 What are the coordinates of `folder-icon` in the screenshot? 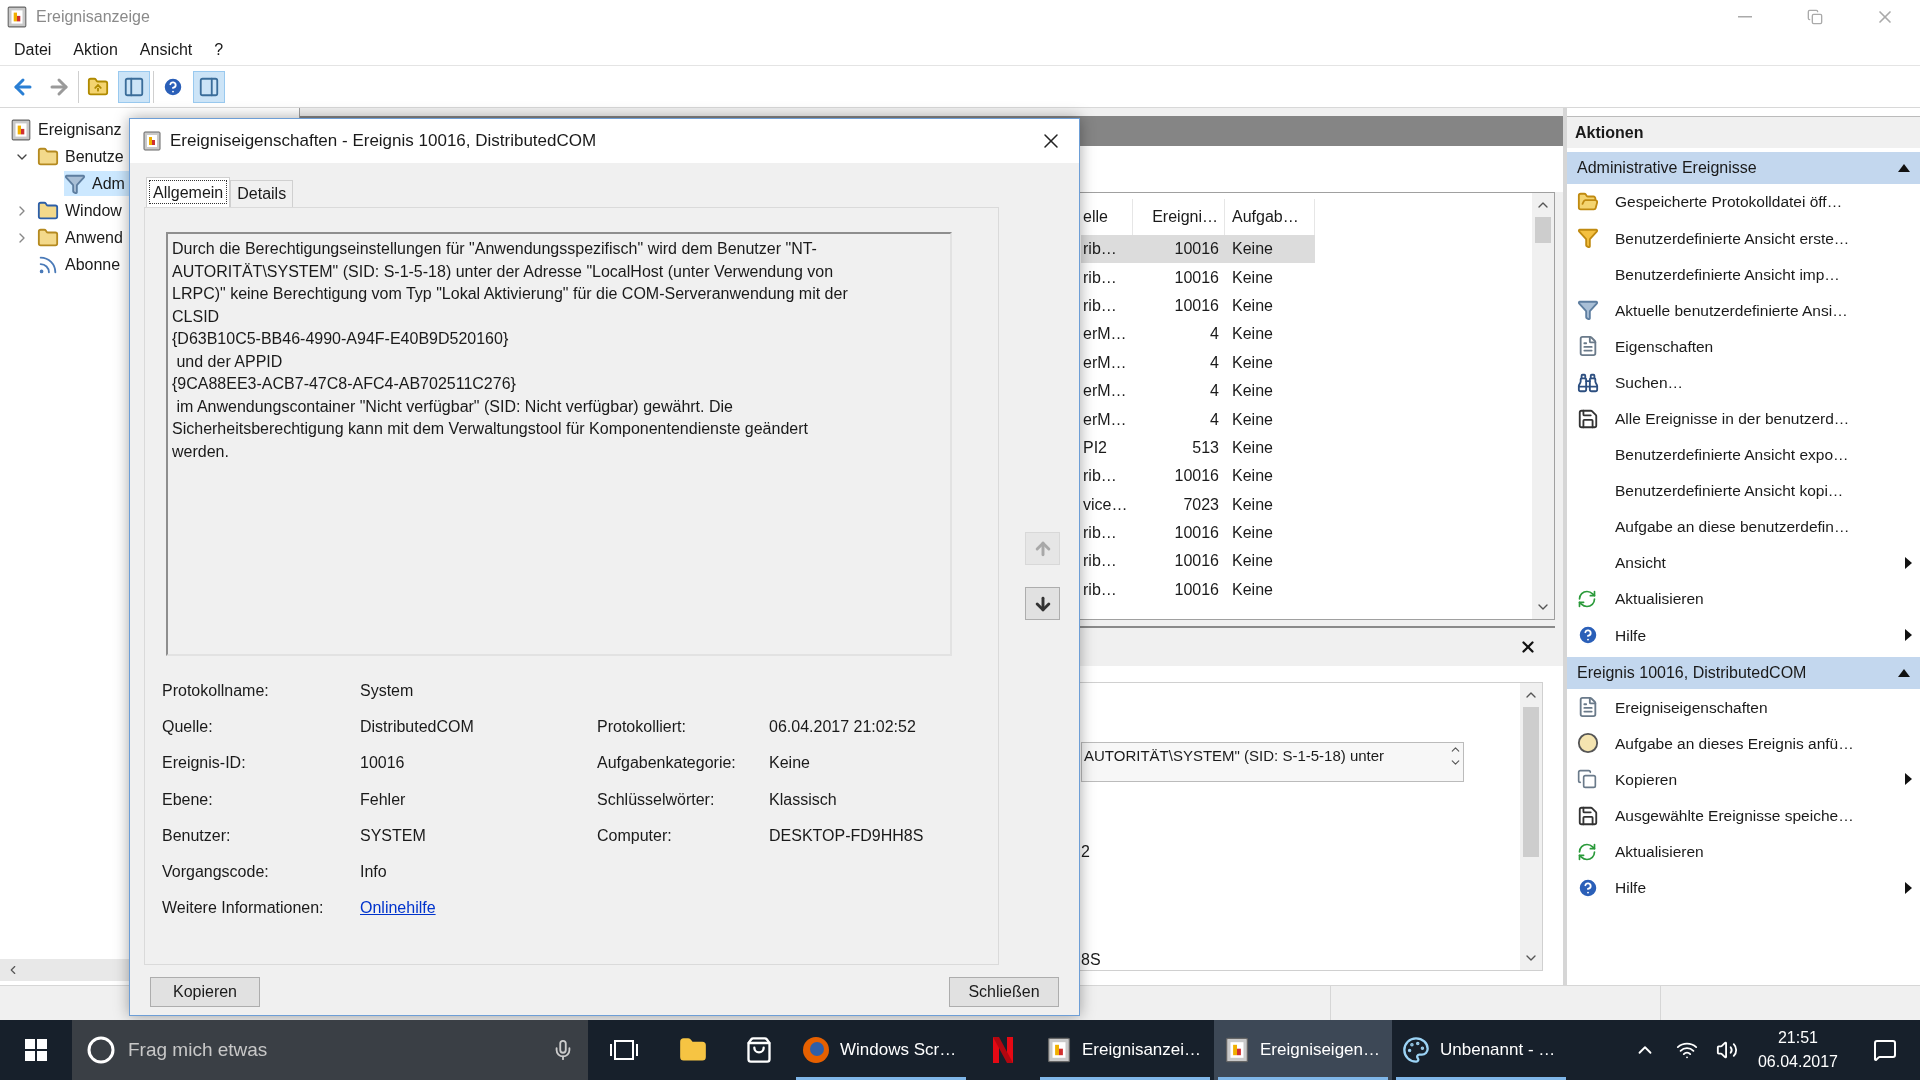 It's located at (48, 210).